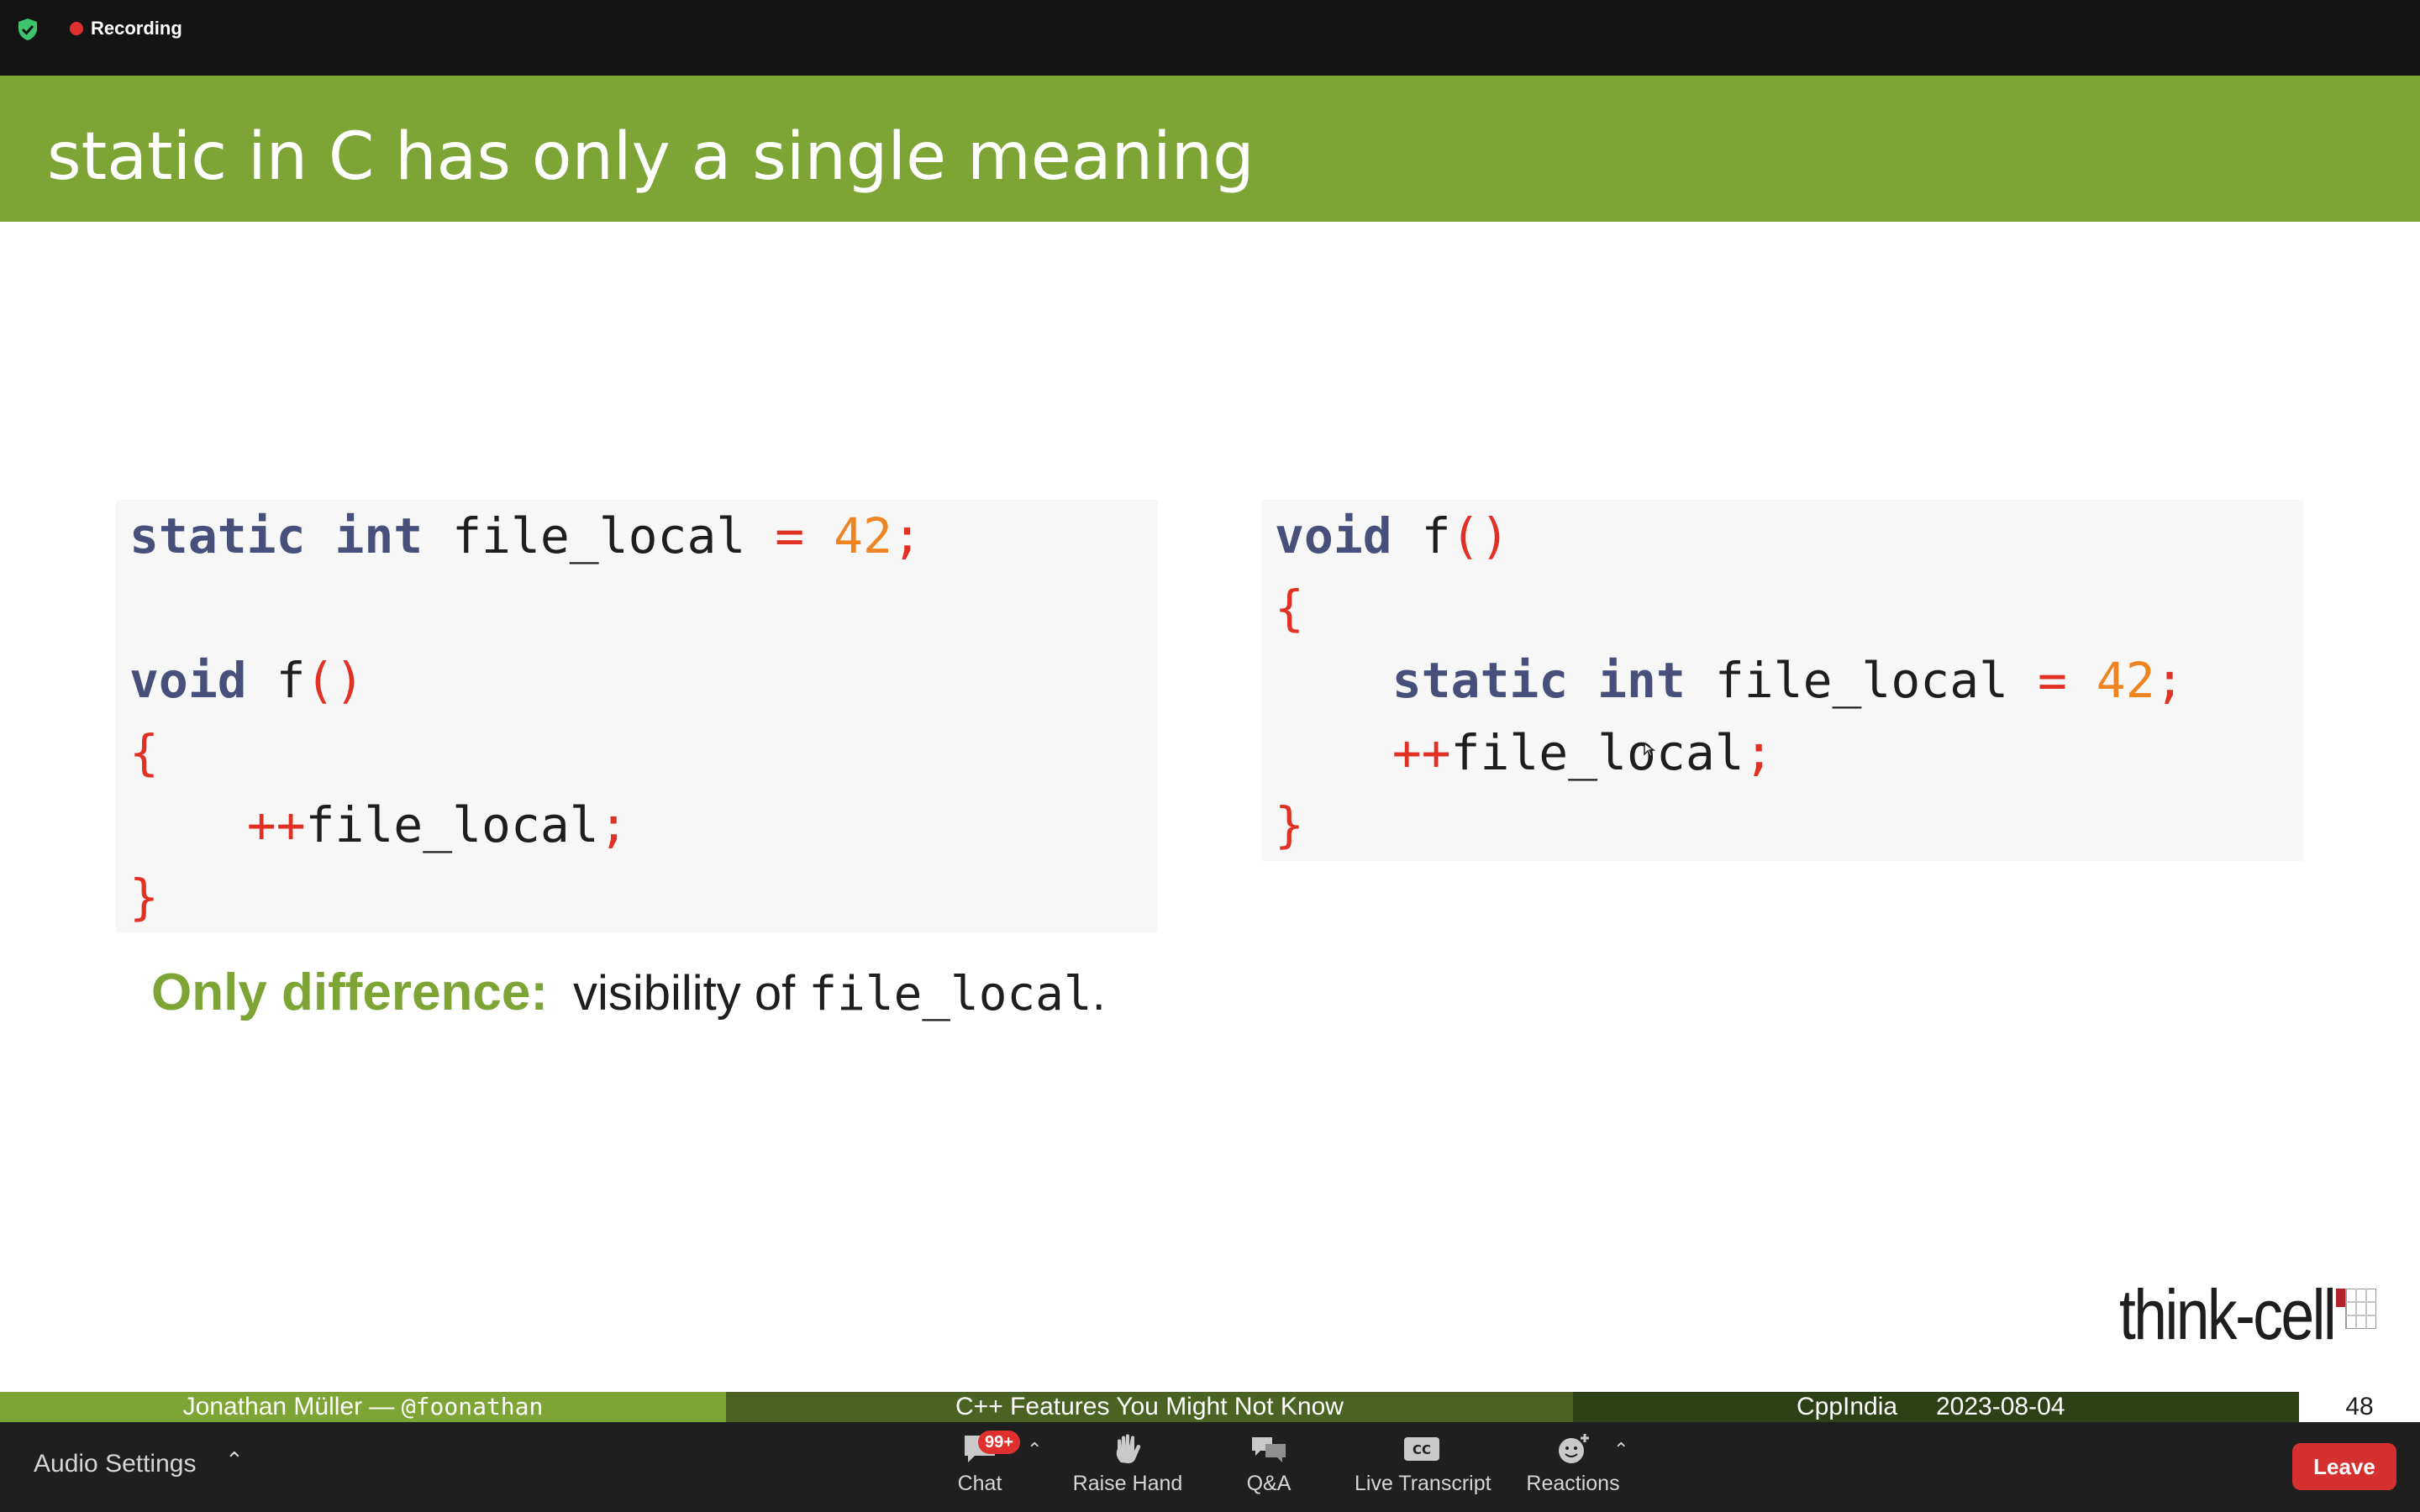  Describe the element at coordinates (1620, 1450) in the screenshot. I see `reactions-options-caret-icon: ⌃` at that location.